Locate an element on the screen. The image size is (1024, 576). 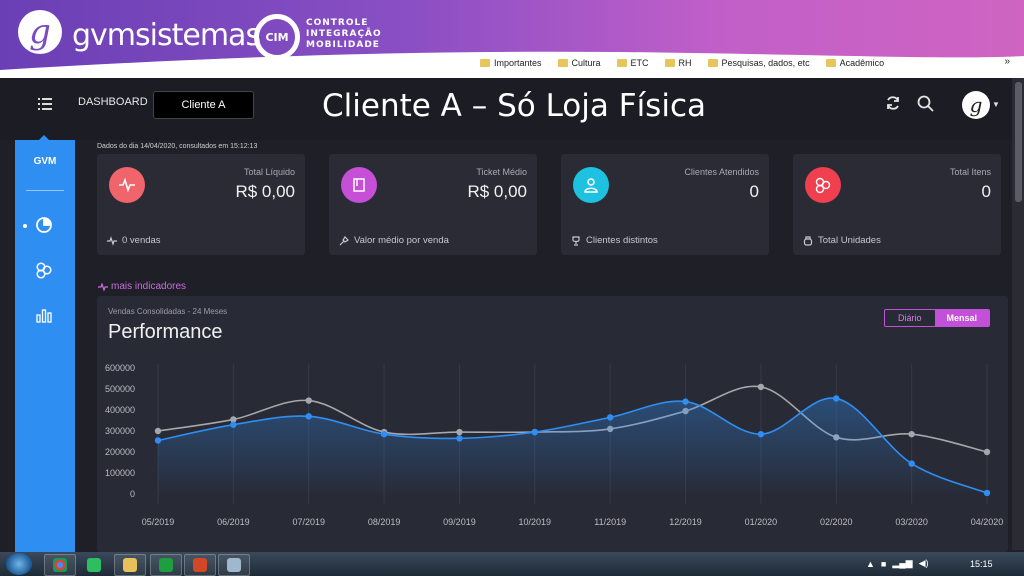
card-total-itens: Total Itens 0 Total Unidades is located at coordinates (897, 204).